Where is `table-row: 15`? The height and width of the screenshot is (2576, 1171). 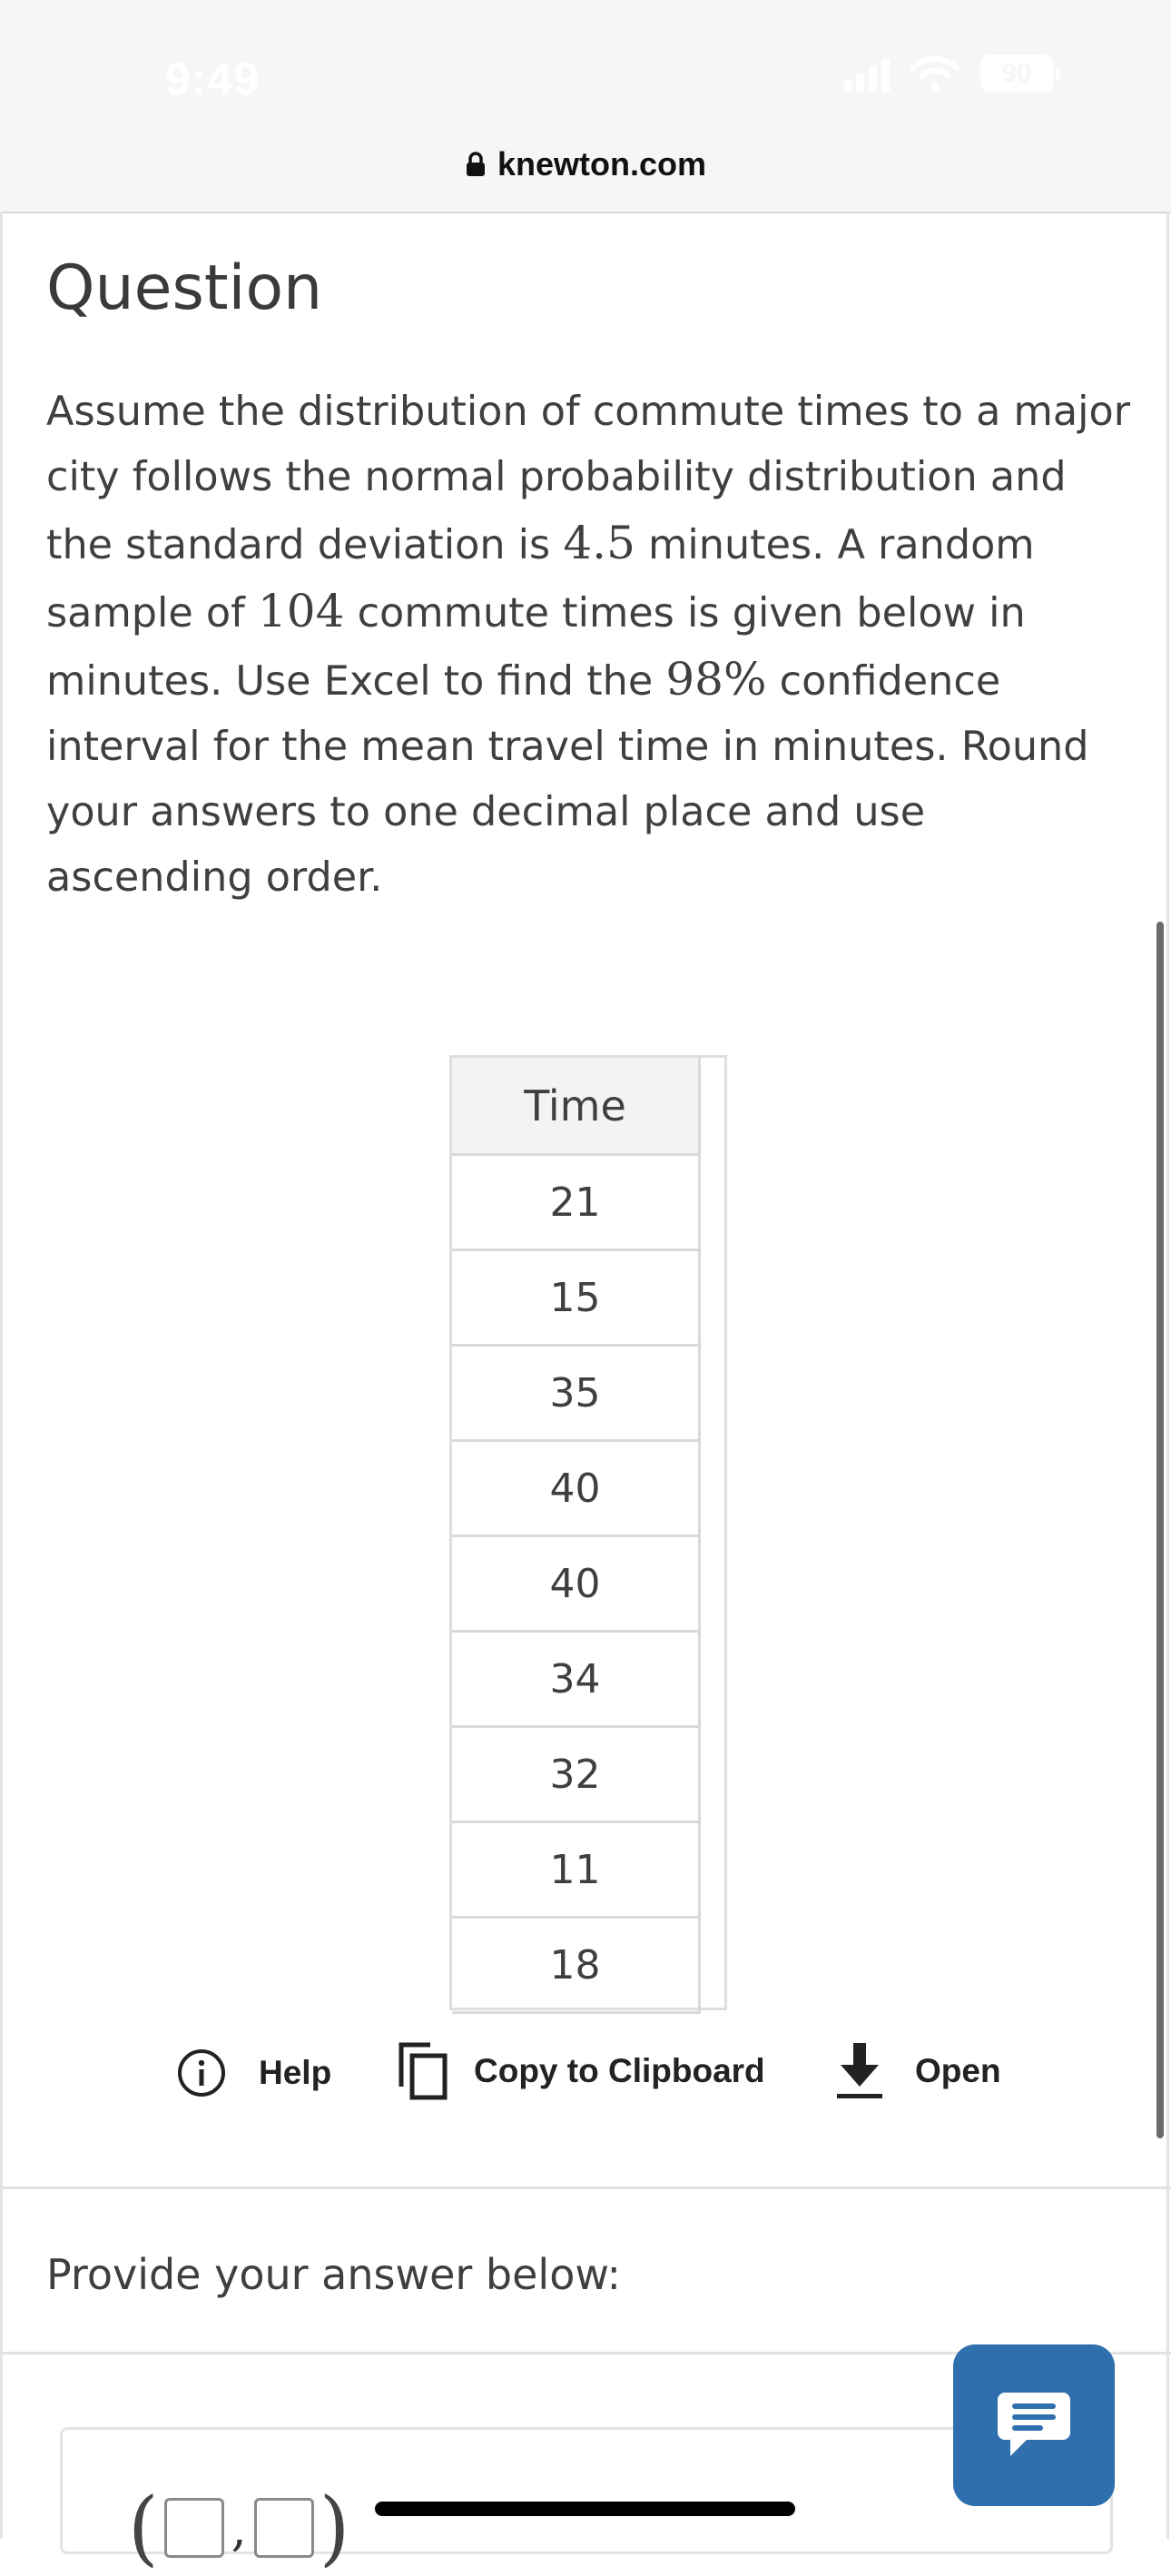 table-row: 15 is located at coordinates (577, 1298).